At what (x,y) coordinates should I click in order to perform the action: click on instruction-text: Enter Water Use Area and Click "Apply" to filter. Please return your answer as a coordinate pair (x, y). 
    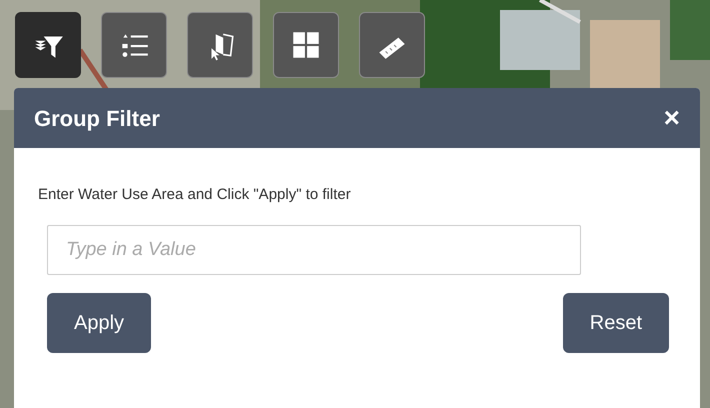
    Looking at the image, I should click on (194, 195).